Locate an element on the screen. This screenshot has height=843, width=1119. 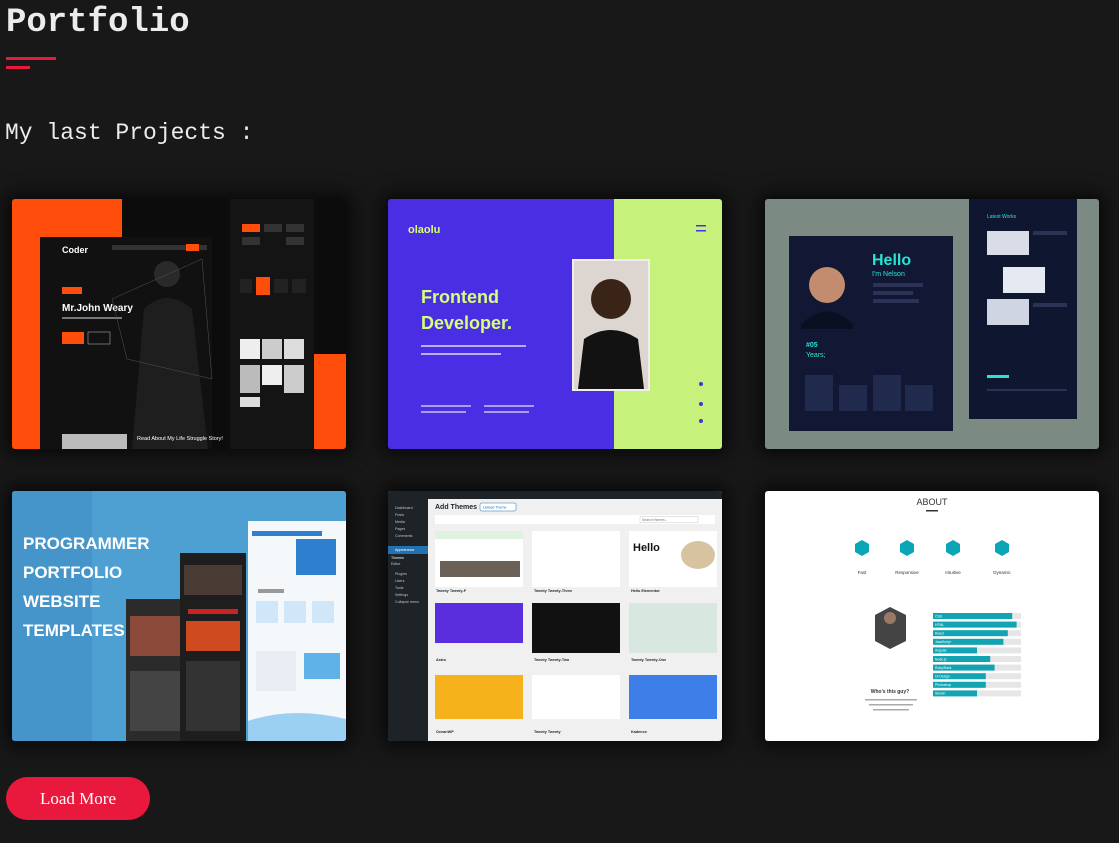
skill-label: React is located at coordinates (939, 634).